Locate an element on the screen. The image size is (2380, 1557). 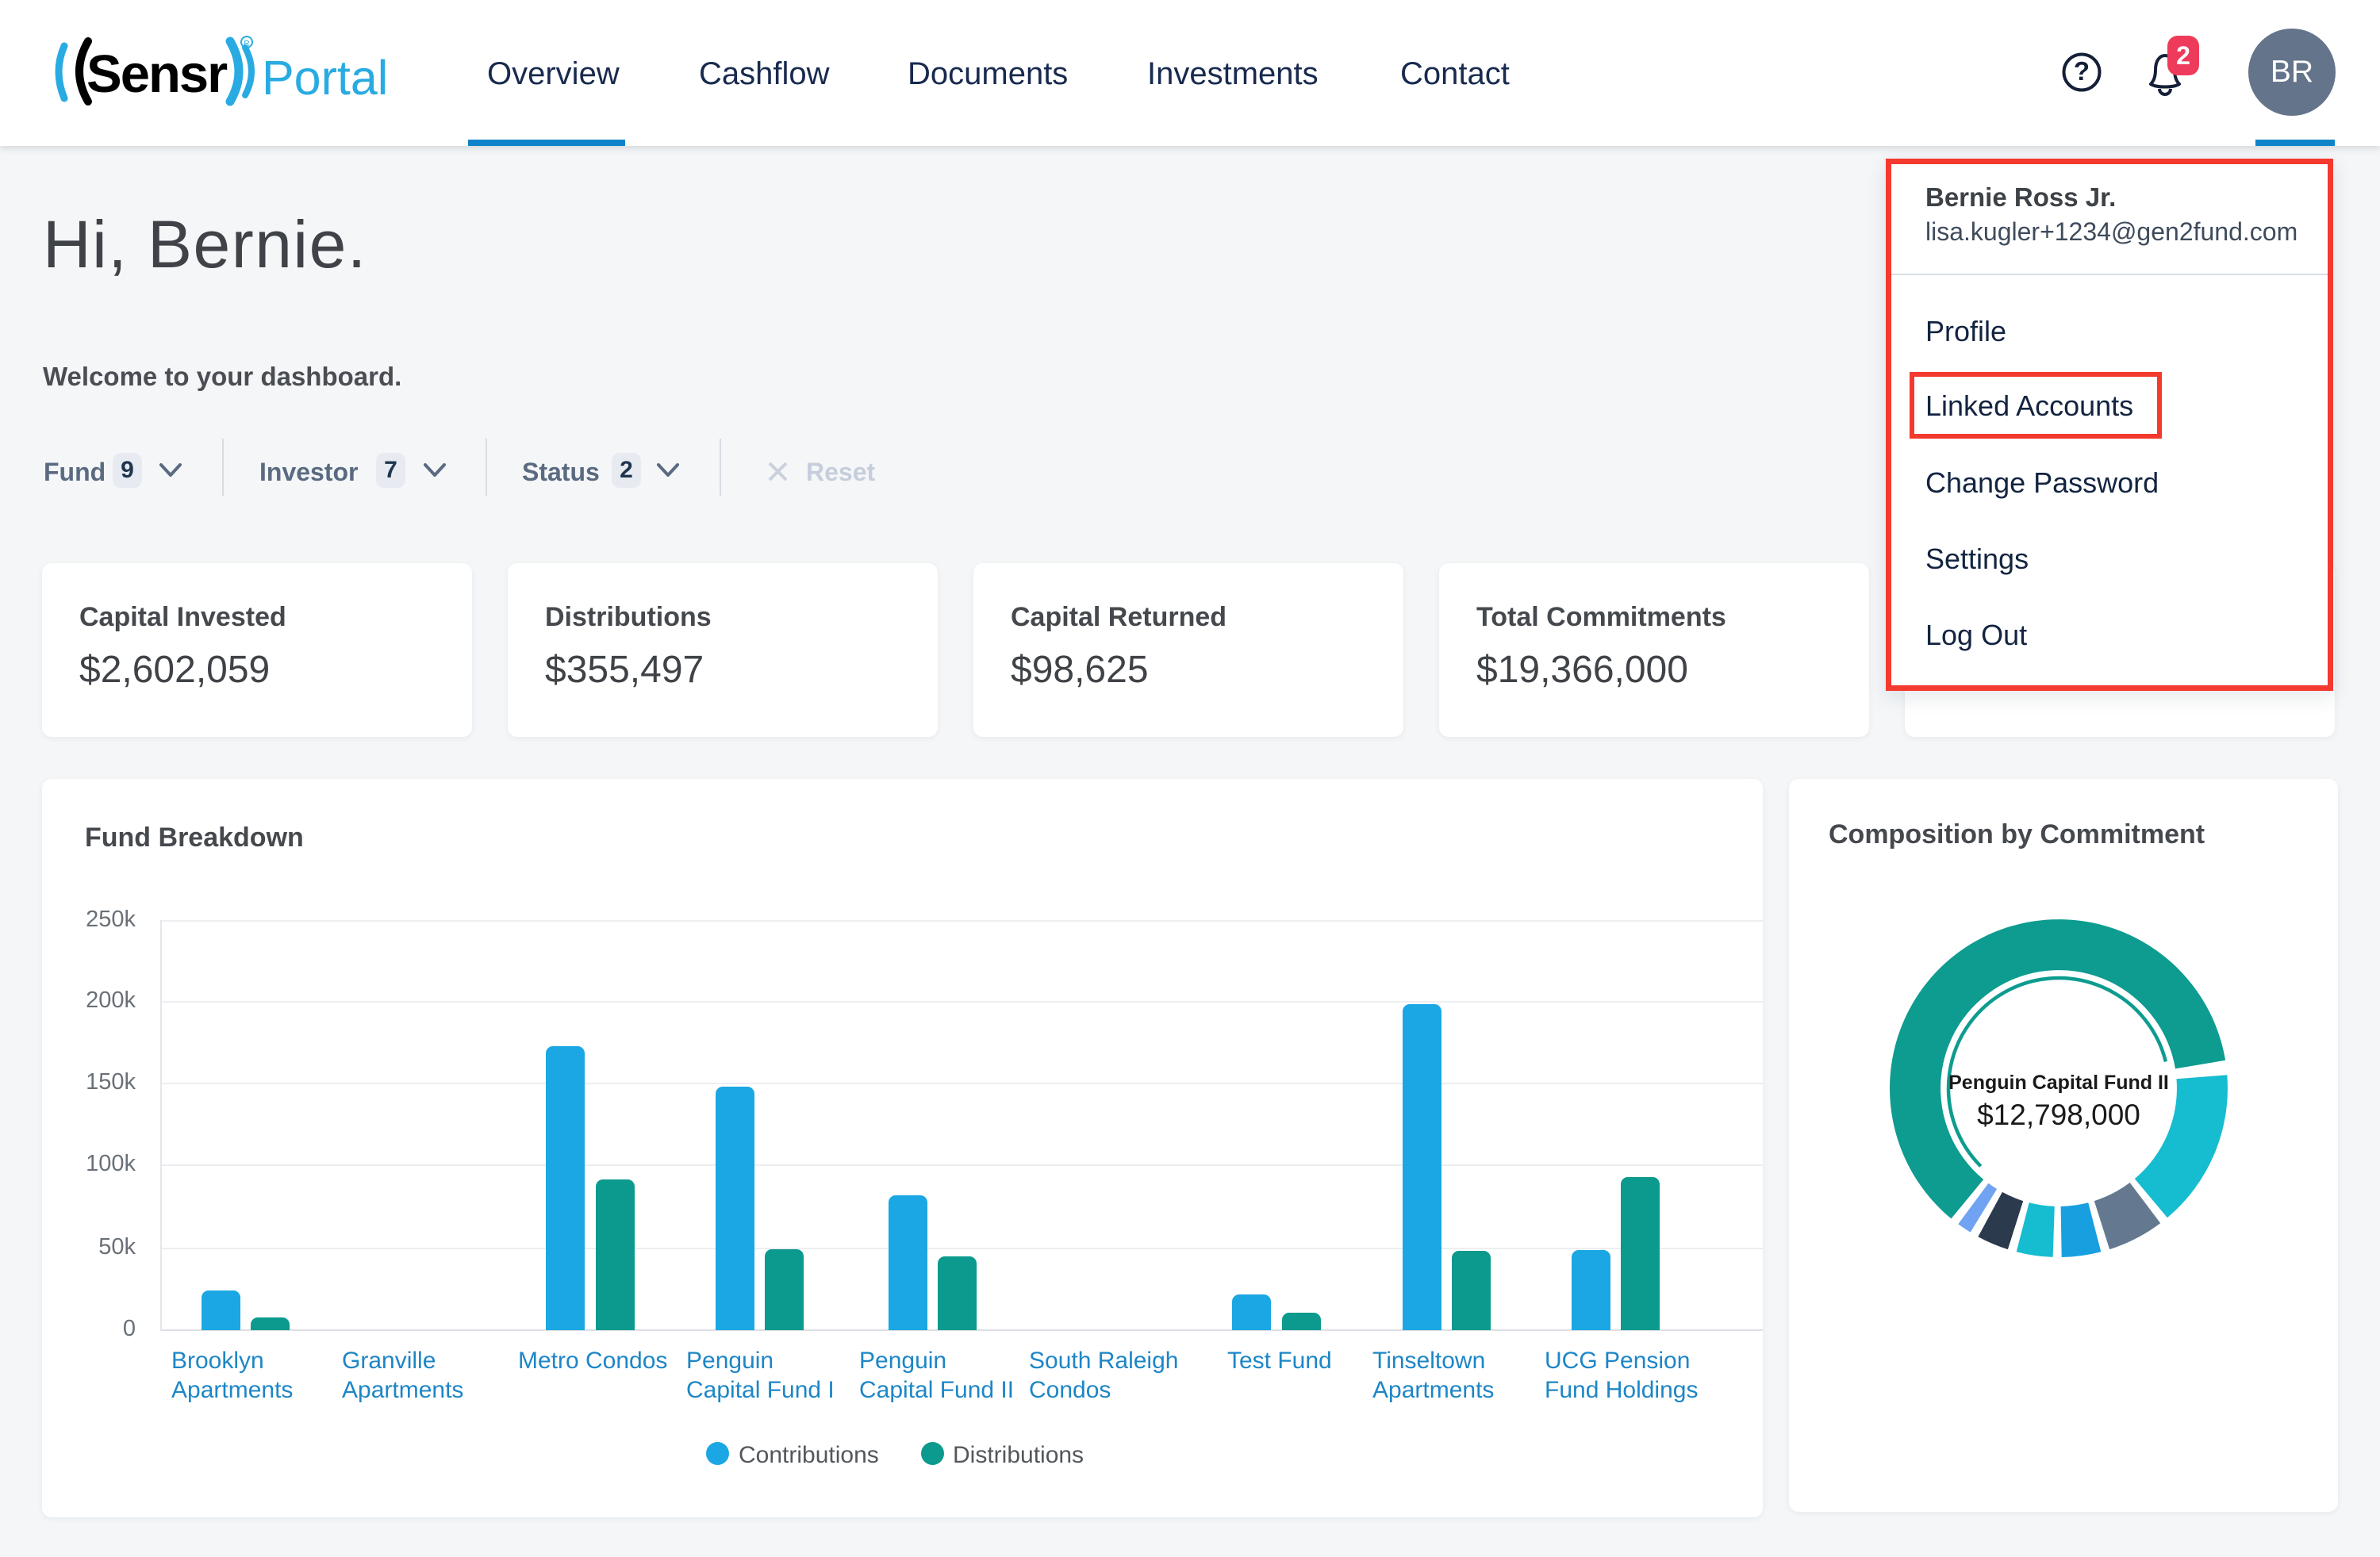
svg-text: Portal is located at coordinates (325, 78).